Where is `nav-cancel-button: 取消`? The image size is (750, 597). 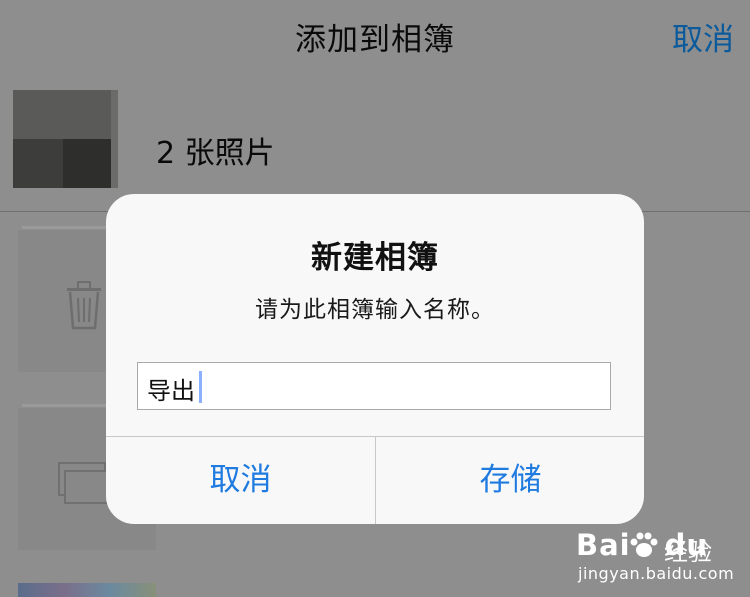
nav-cancel-button: 取消 is located at coordinates (703, 36).